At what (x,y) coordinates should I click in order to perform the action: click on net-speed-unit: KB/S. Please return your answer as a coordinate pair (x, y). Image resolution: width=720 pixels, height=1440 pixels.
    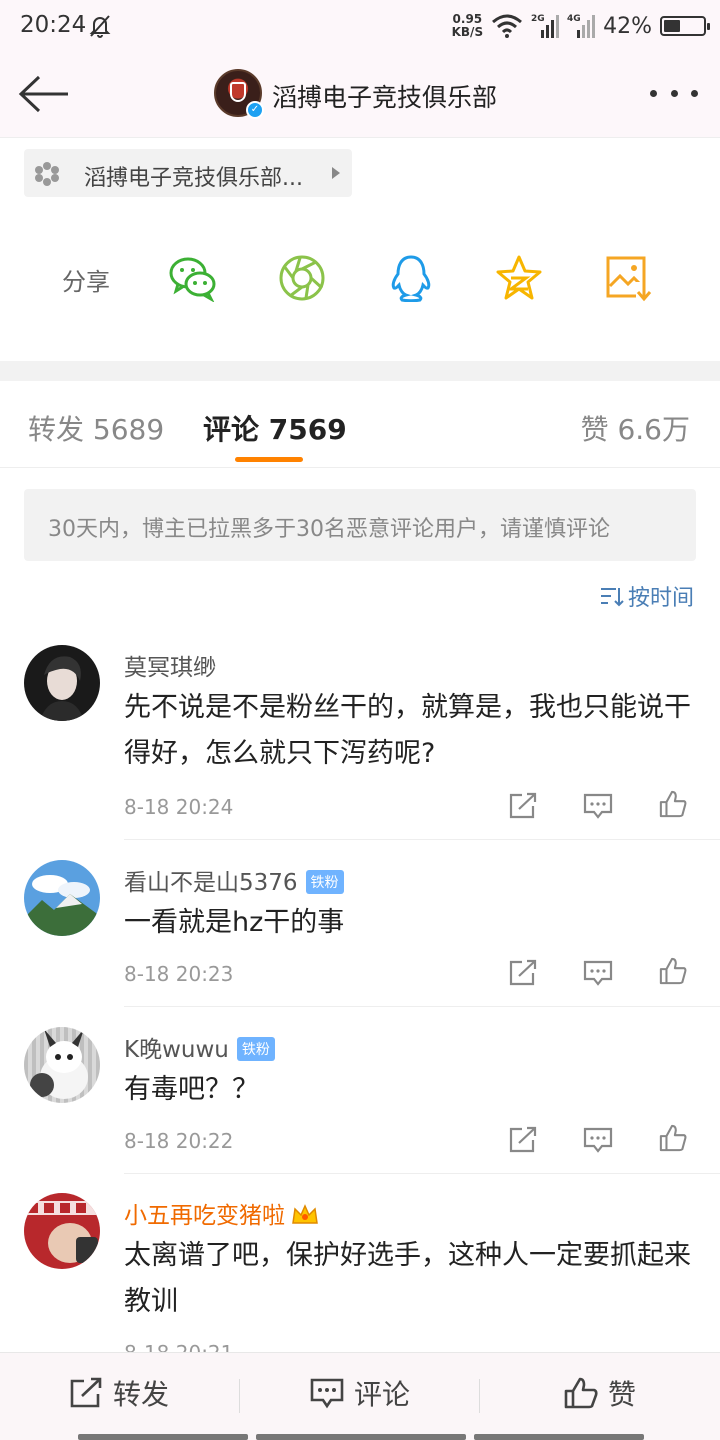
    Looking at the image, I should click on (467, 32).